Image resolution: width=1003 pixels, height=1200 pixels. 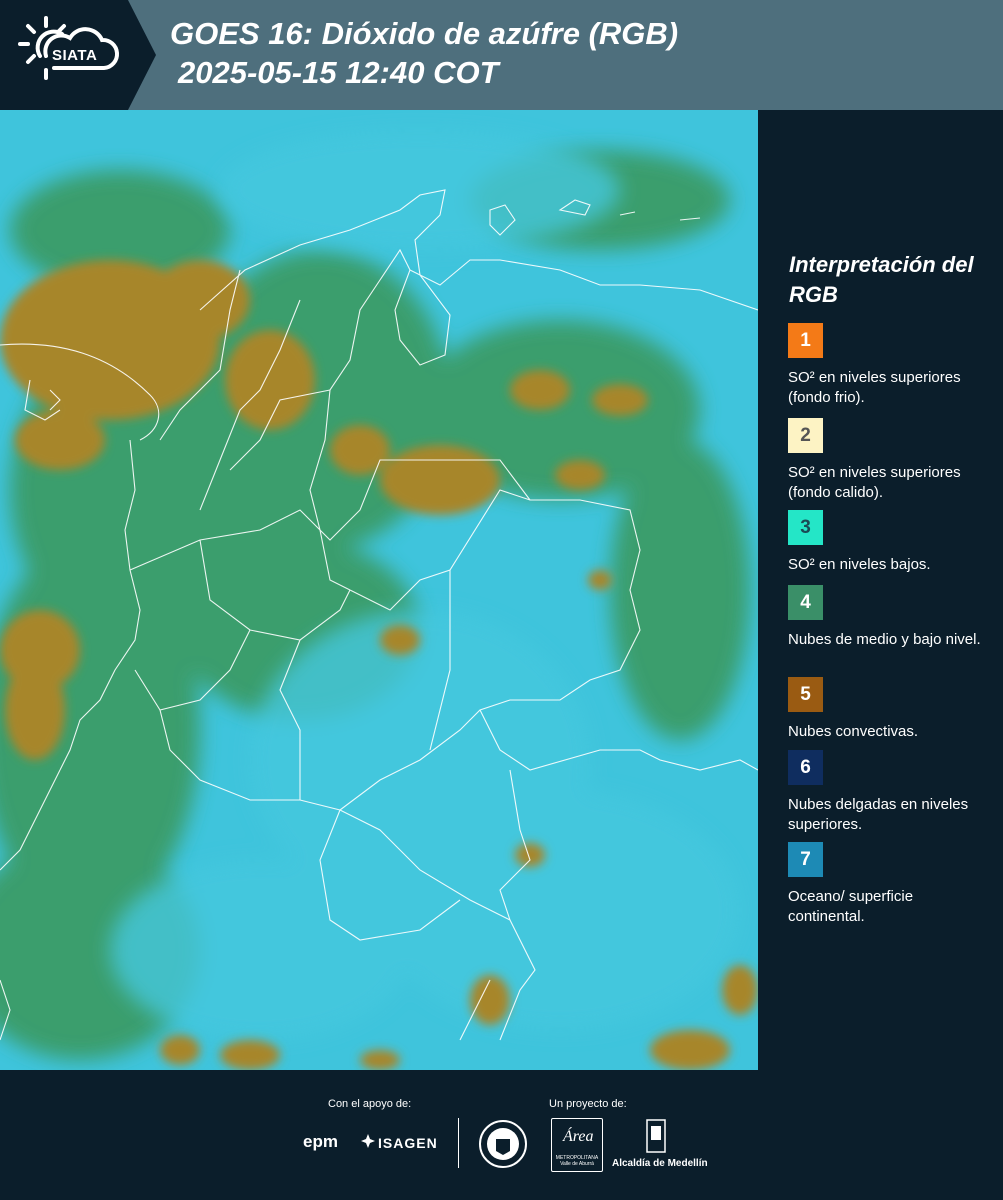 I want to click on legend-swatch: 3, so click(x=805, y=527).